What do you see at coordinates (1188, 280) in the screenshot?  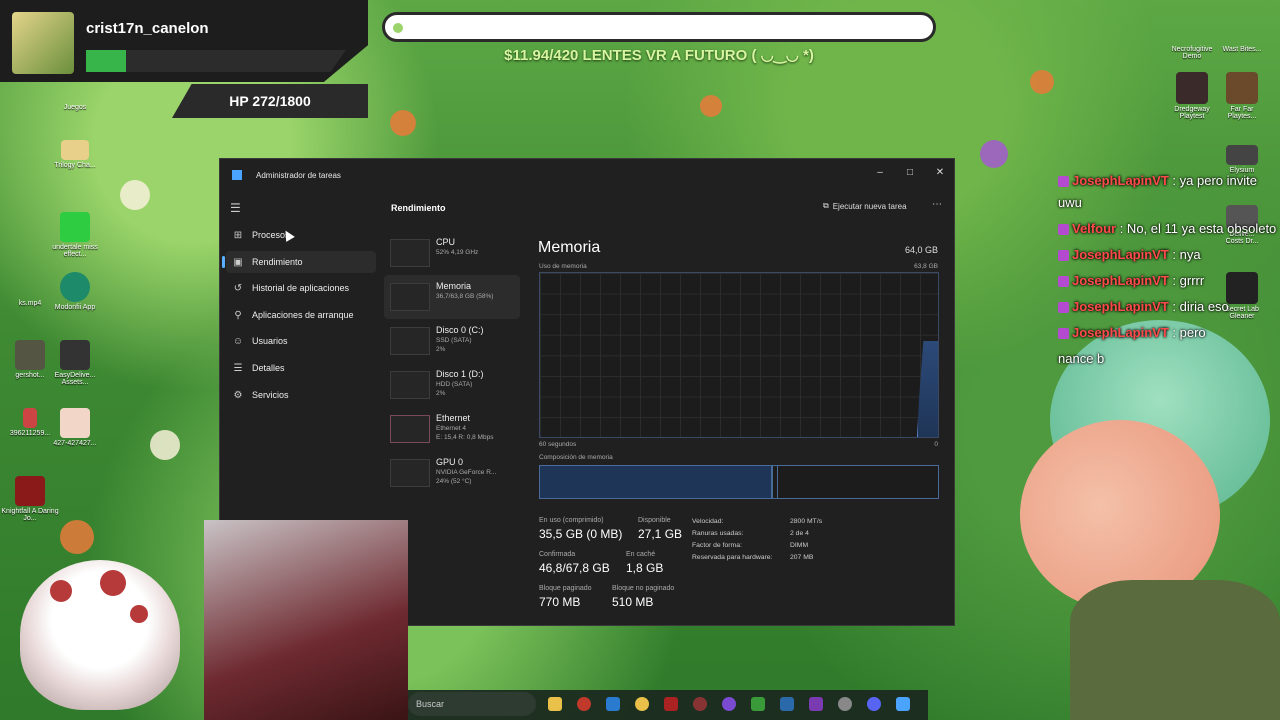 I see `chat-text: : grrrr` at bounding box center [1188, 280].